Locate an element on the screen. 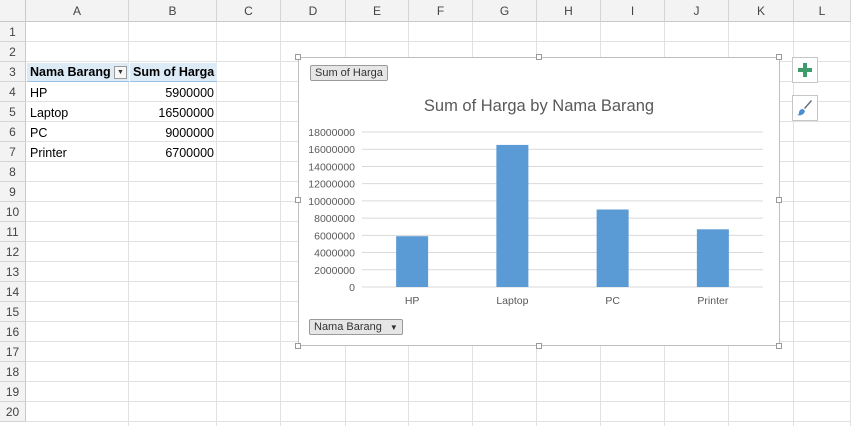 The height and width of the screenshot is (426, 851). pivot-row-value: 9000000 is located at coordinates (173, 132).